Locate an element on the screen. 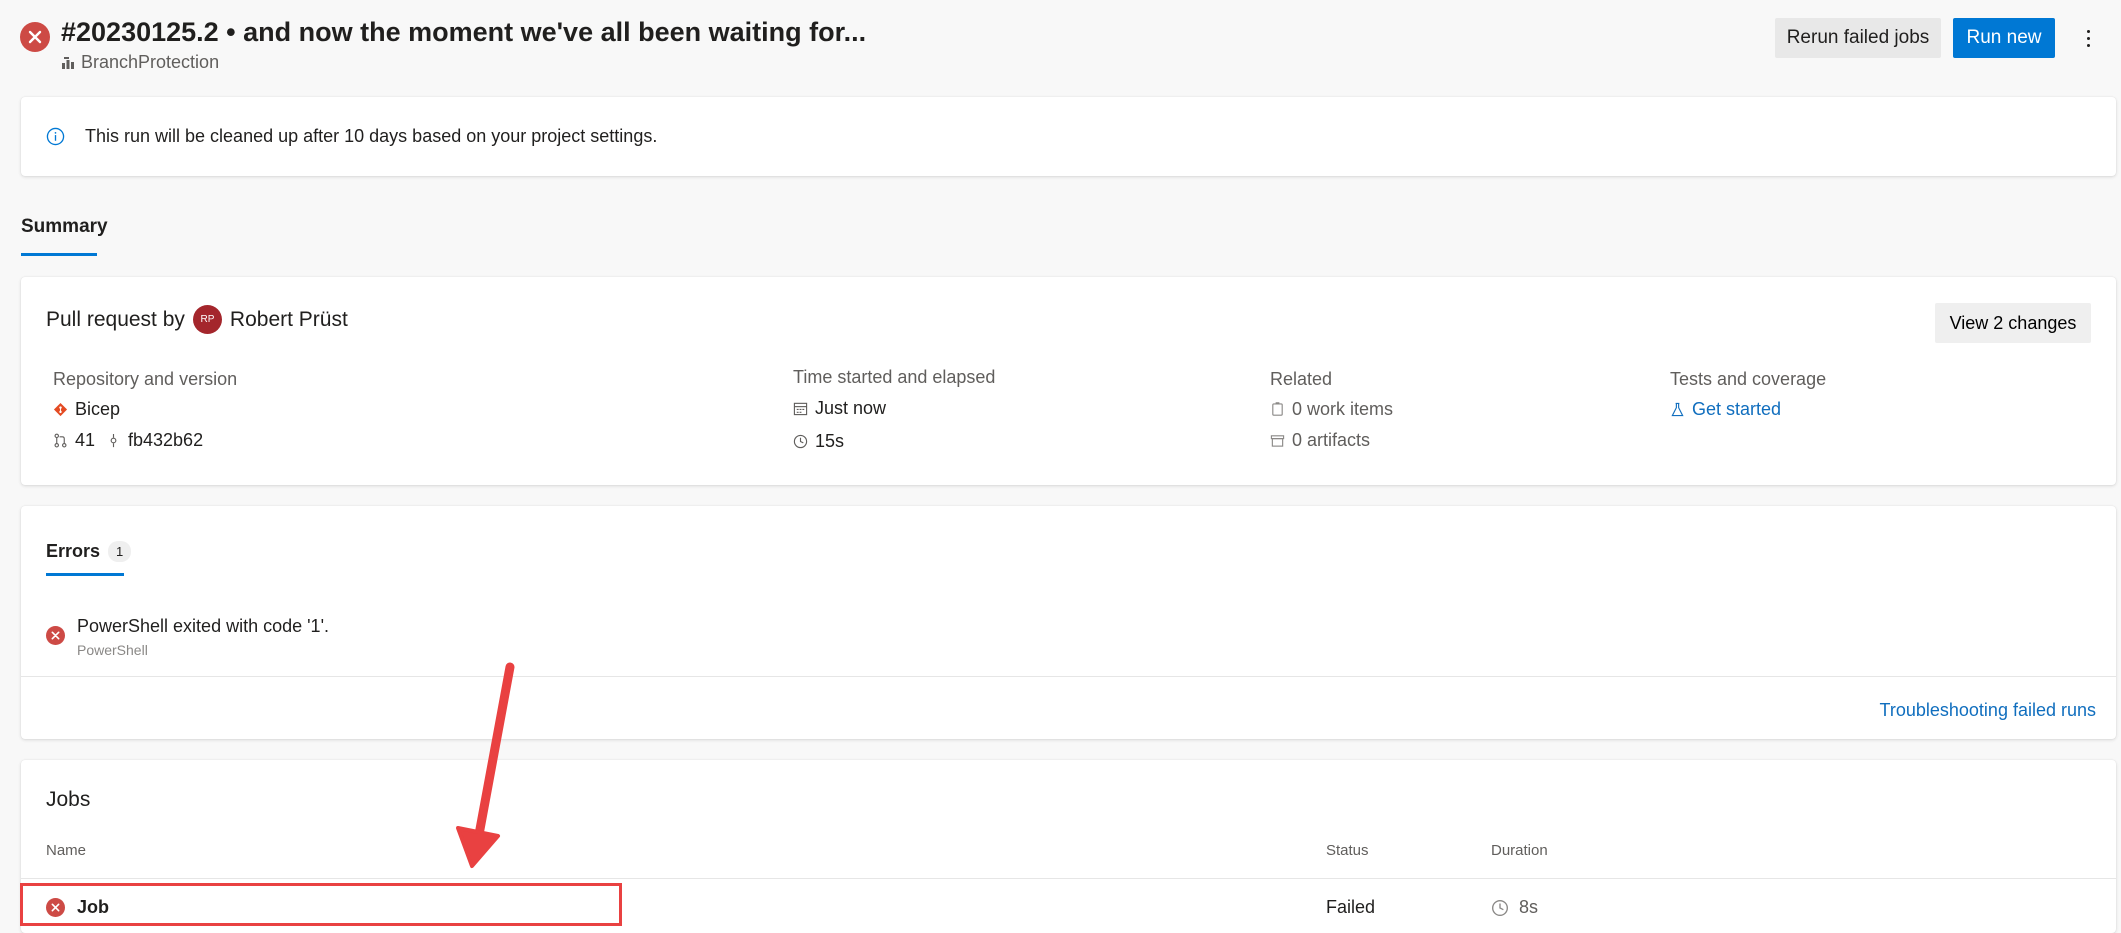  avatar: RP is located at coordinates (207, 319).